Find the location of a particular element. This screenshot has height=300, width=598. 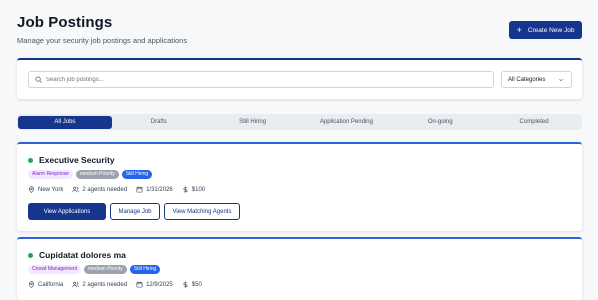

job-date: 12/9/2025 is located at coordinates (154, 284).